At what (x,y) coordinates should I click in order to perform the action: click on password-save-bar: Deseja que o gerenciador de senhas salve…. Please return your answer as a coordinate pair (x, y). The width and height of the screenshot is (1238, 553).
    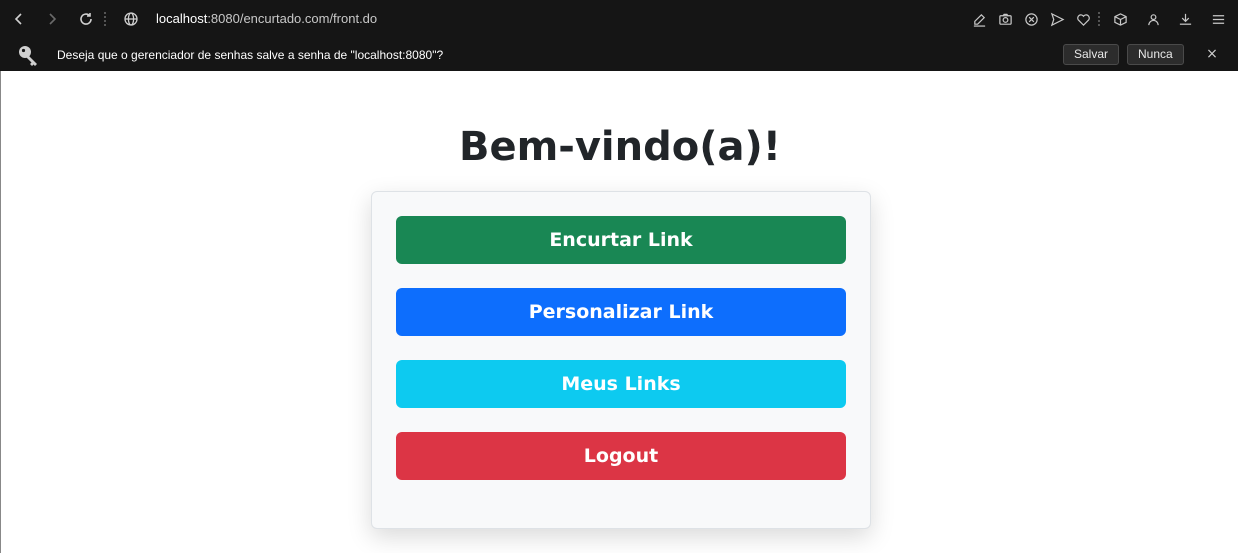
    Looking at the image, I should click on (619, 54).